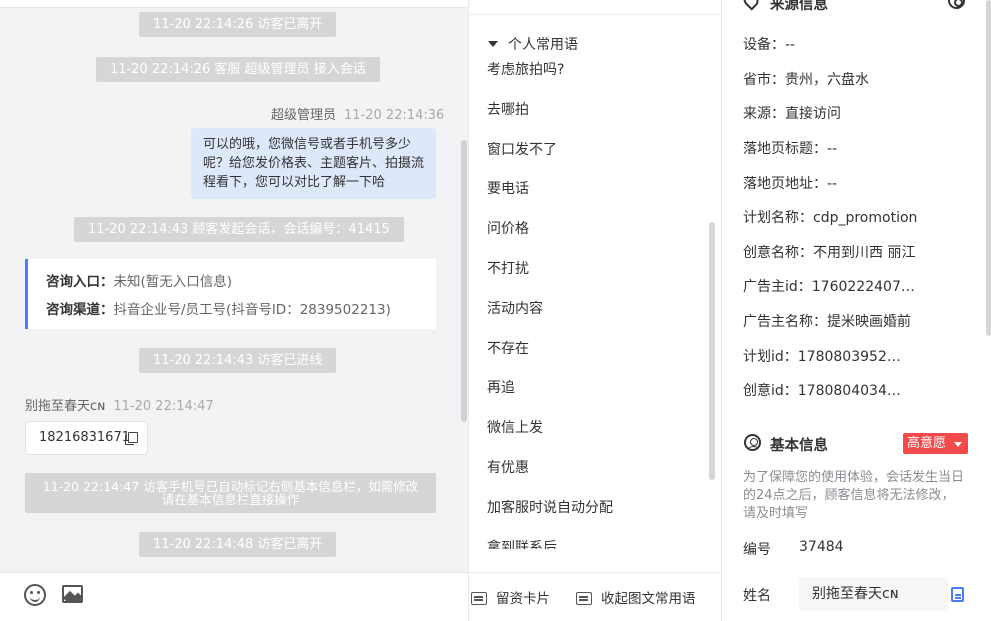 This screenshot has height=621, width=991. Describe the element at coordinates (234, 4) in the screenshot. I see `chat-top-strip` at that location.